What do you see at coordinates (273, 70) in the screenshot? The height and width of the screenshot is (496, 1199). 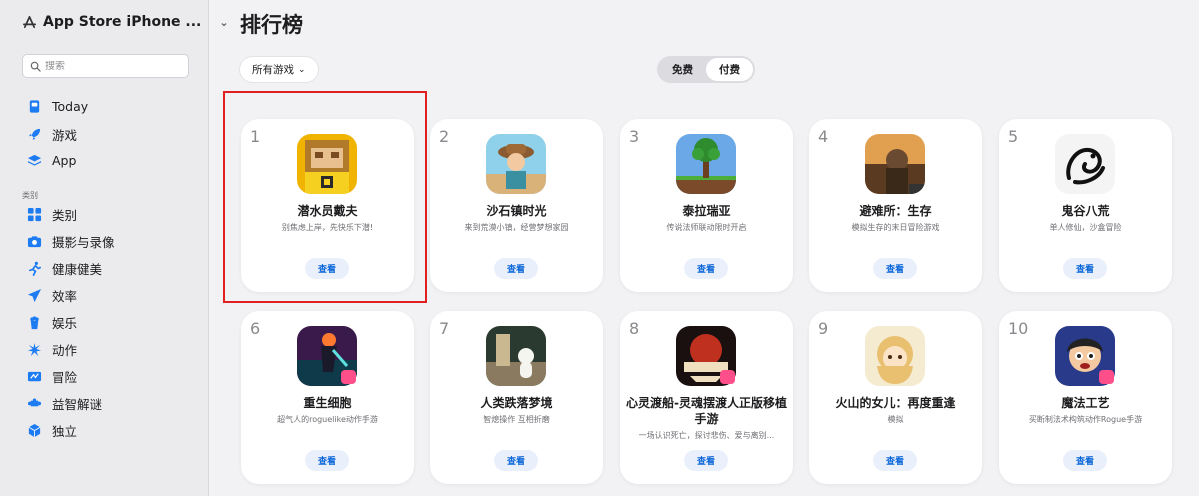 I see `filter-label: 所有游戏` at bounding box center [273, 70].